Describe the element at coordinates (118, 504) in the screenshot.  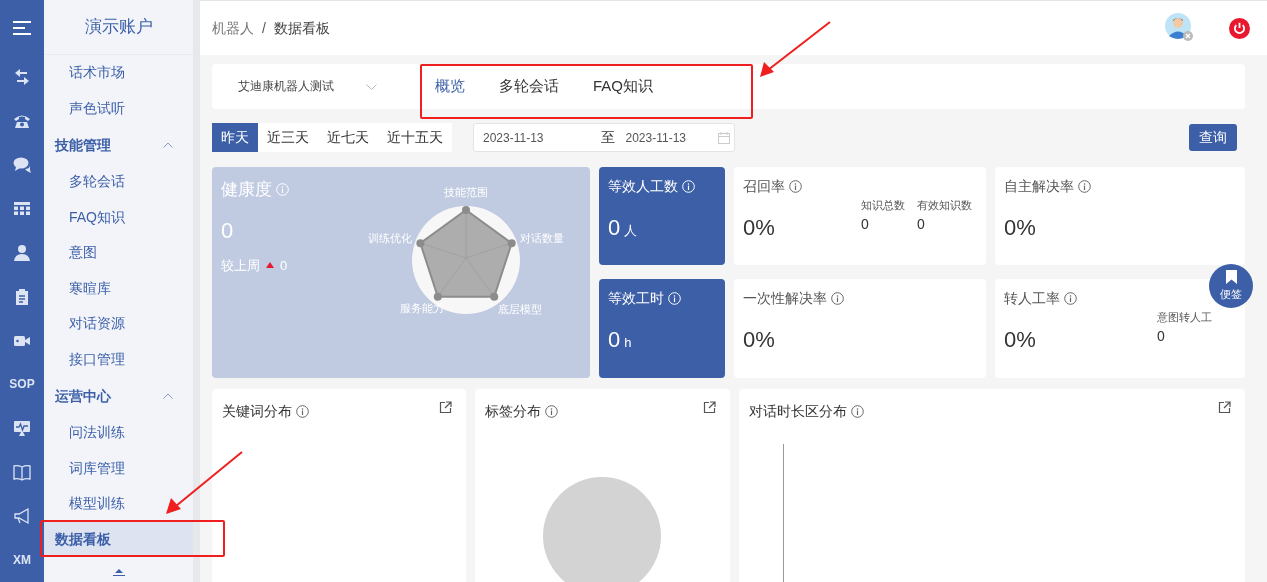
I see `sidebar-item: 模型训练` at that location.